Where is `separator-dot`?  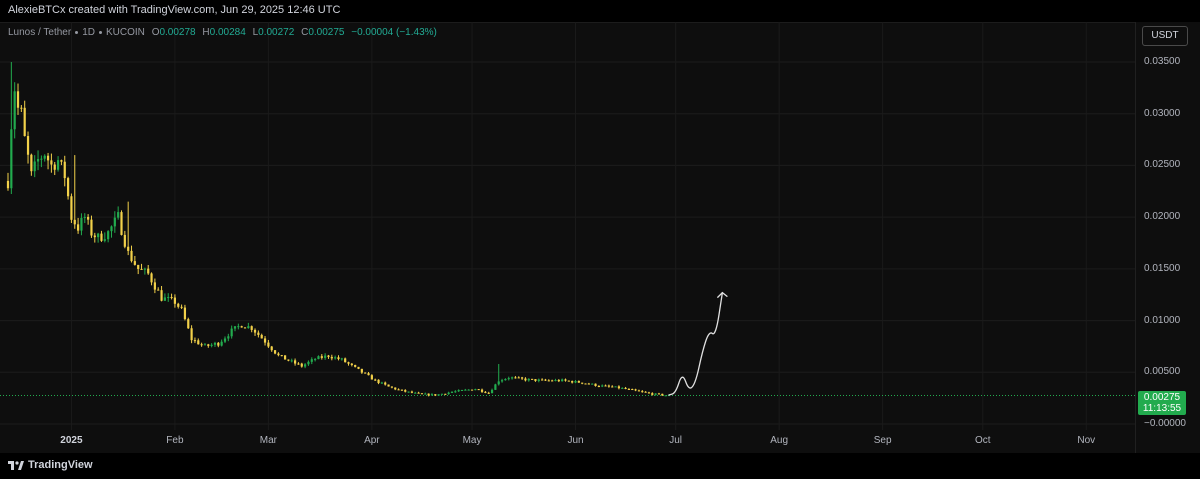
separator-dot is located at coordinates (100, 32).